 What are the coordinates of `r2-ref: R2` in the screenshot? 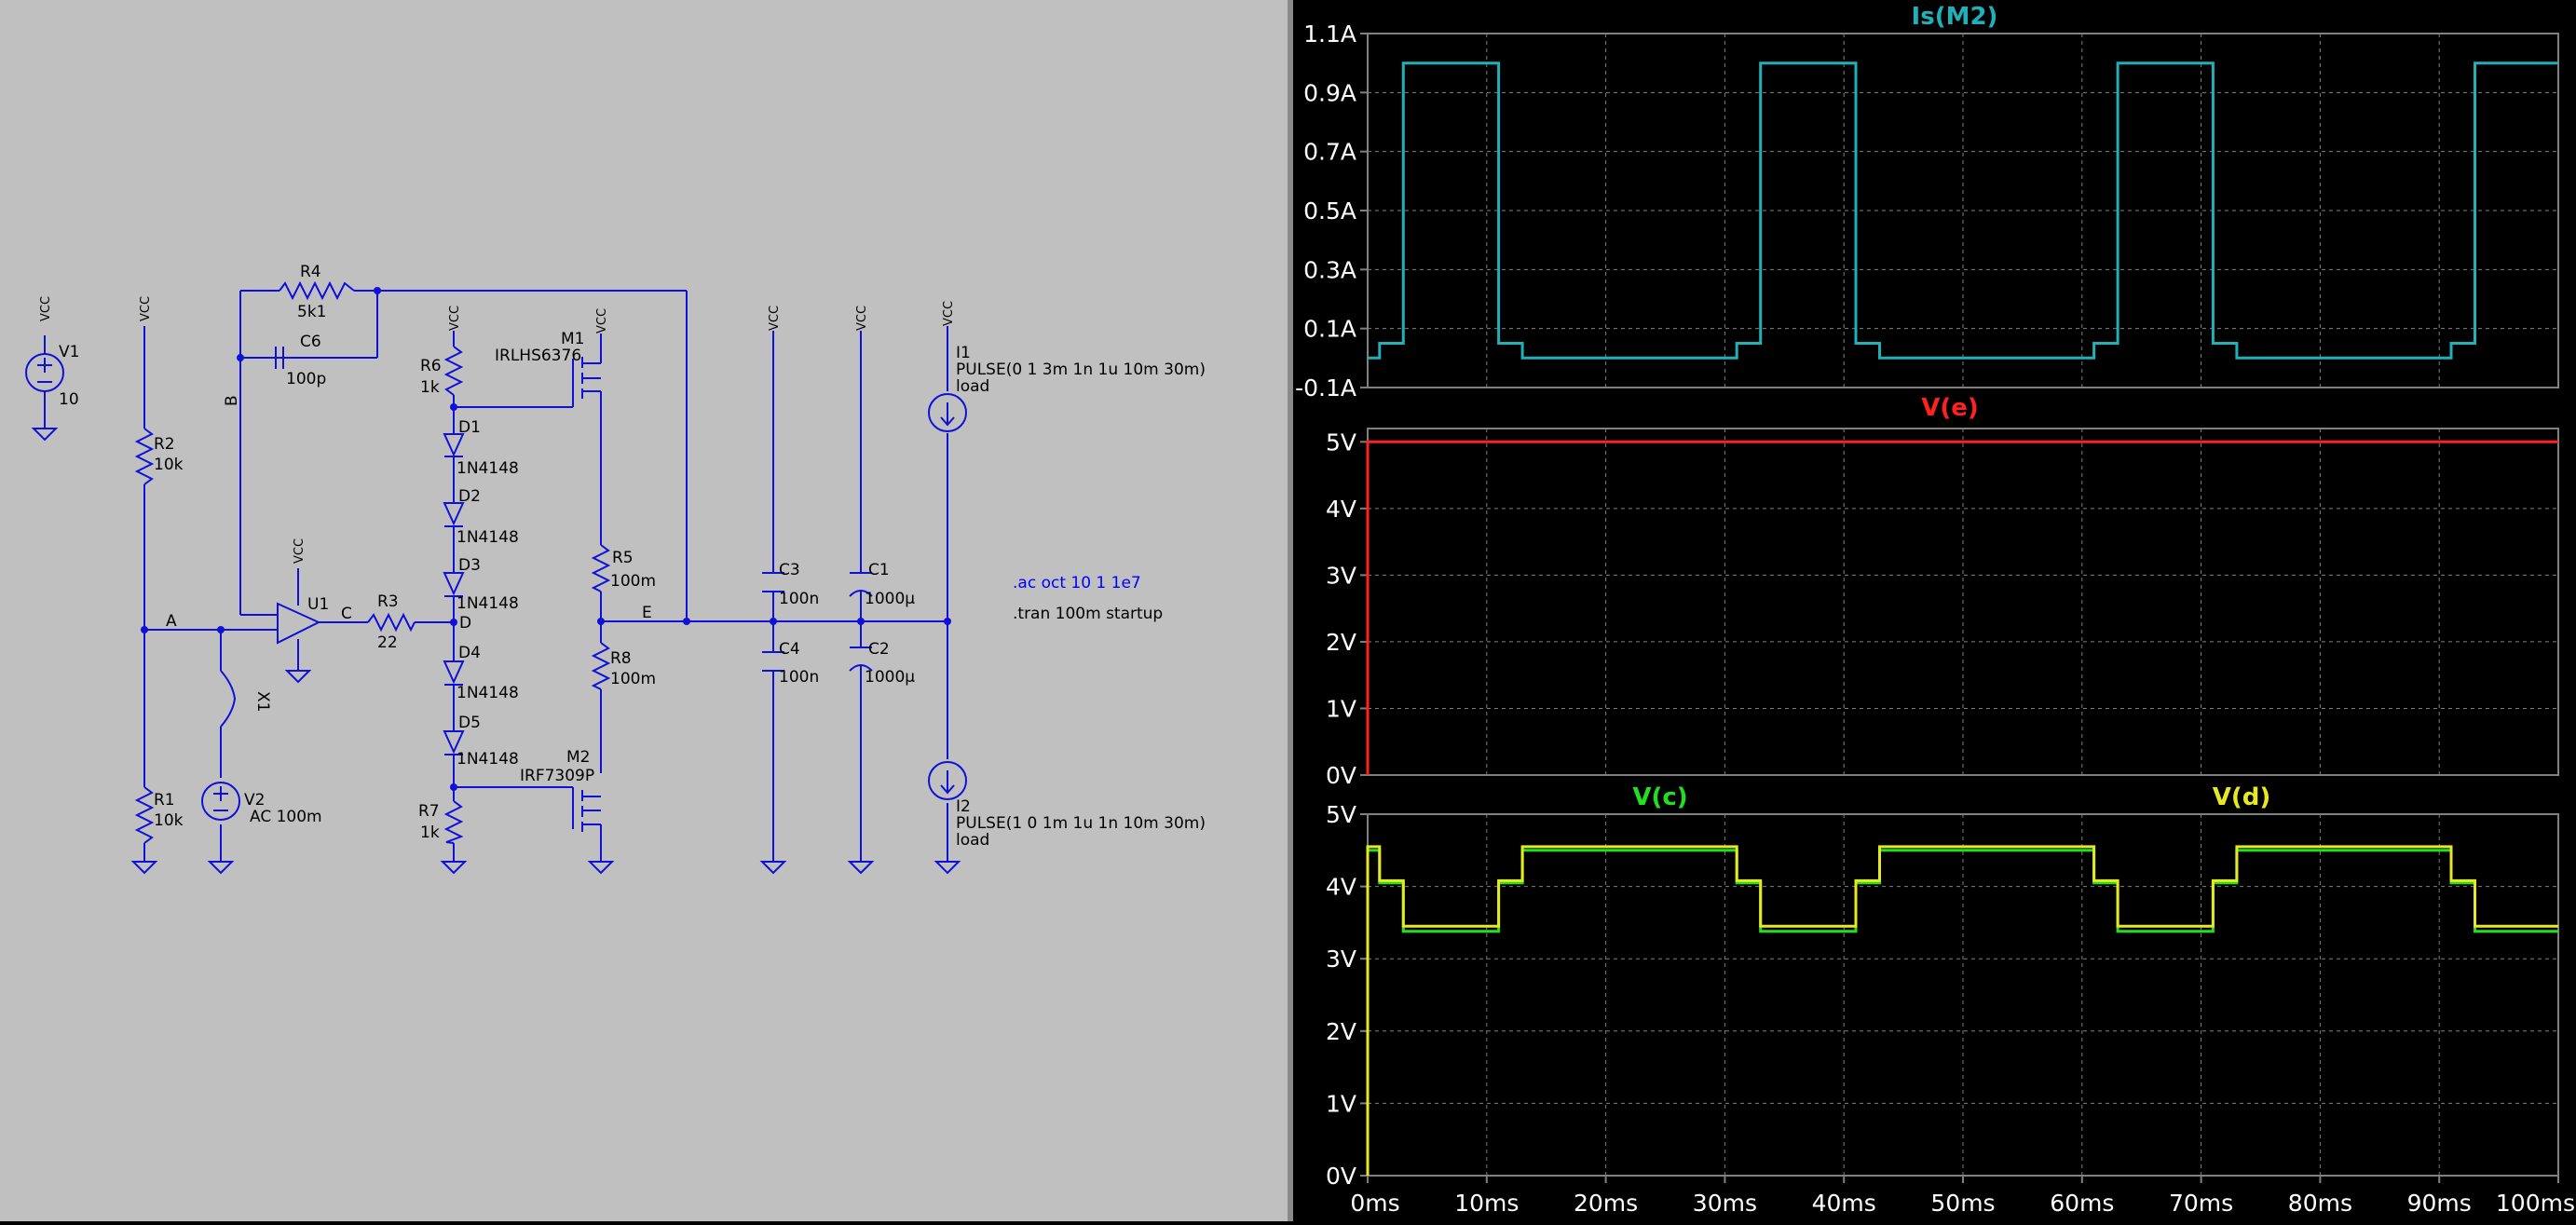 It's located at (164, 444).